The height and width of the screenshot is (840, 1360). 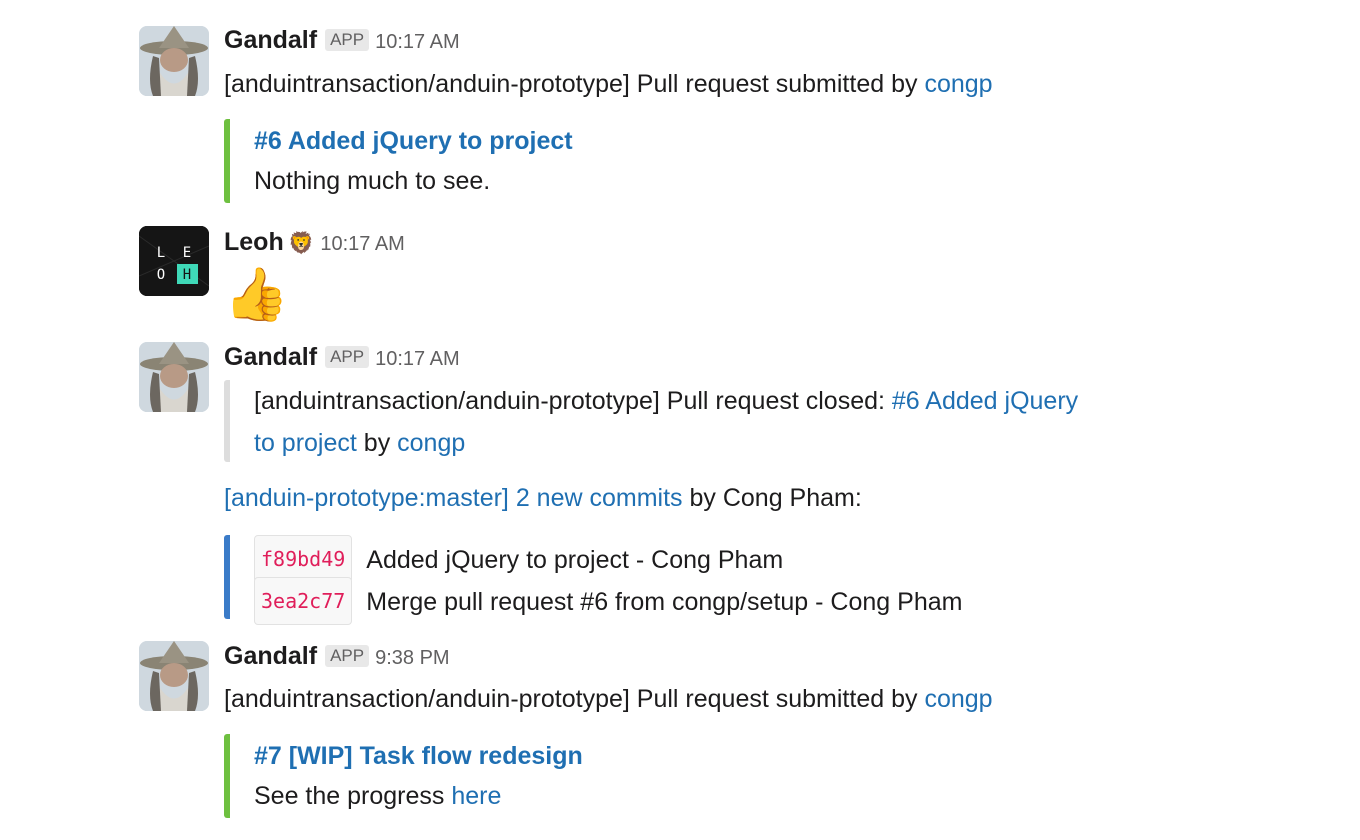 I want to click on pr-description: See the progress here, so click(x=418, y=797).